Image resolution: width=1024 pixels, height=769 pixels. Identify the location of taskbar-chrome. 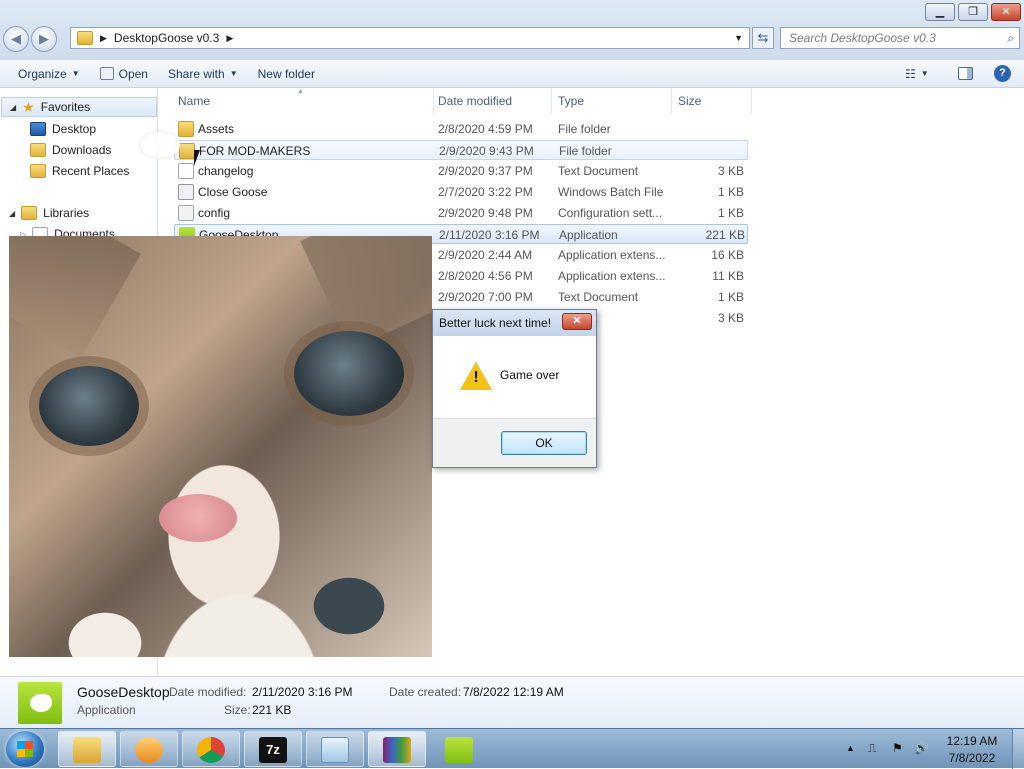
(211, 749).